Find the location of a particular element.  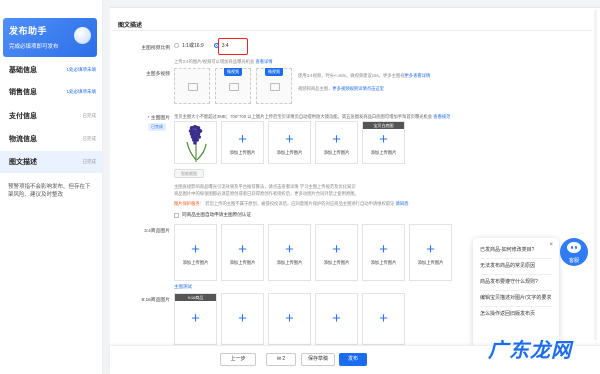

publish-assistant-card: 发布助手 完成必填项即可发布 is located at coordinates (50, 37).